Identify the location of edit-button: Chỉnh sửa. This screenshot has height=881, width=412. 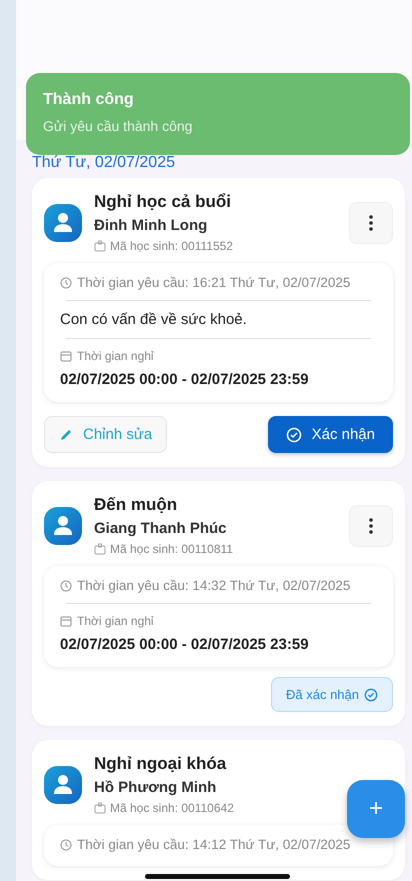
(106, 434).